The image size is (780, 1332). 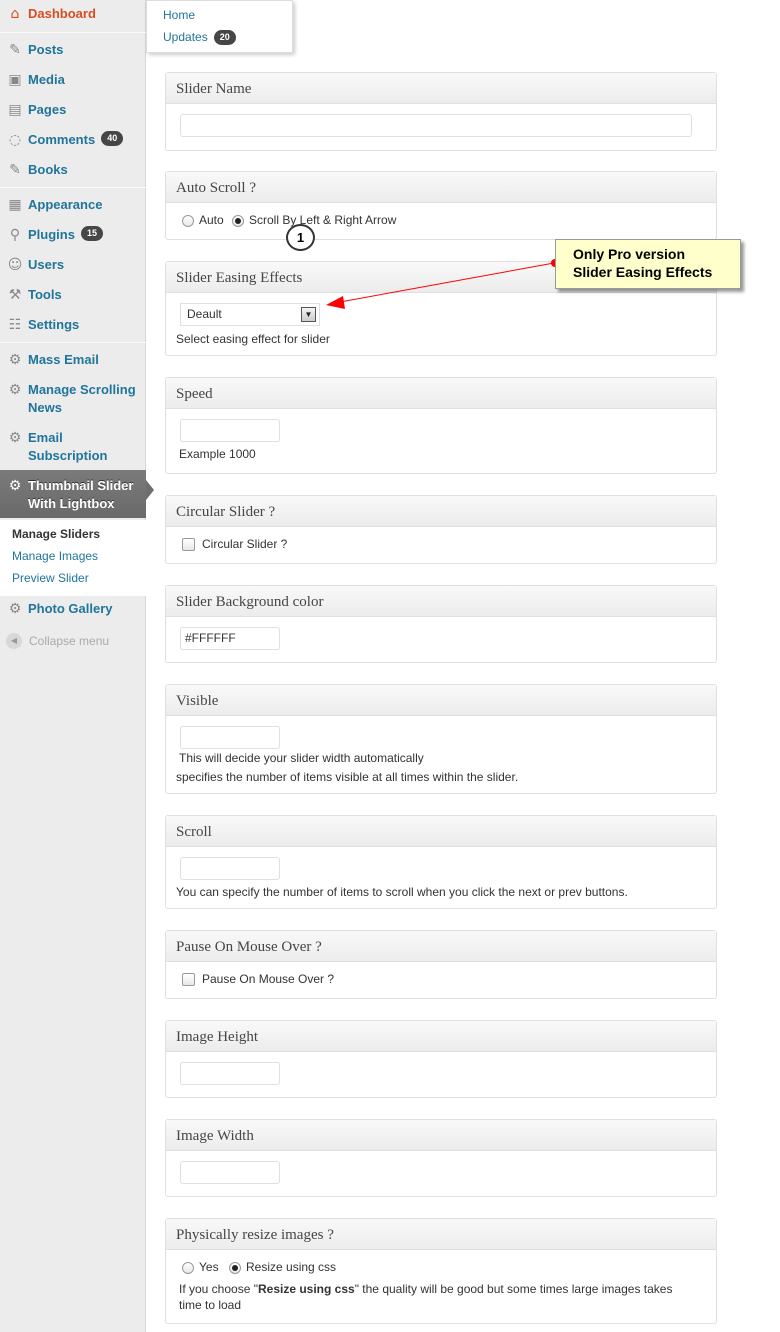 What do you see at coordinates (46, 79) in the screenshot?
I see `menu-label: Media` at bounding box center [46, 79].